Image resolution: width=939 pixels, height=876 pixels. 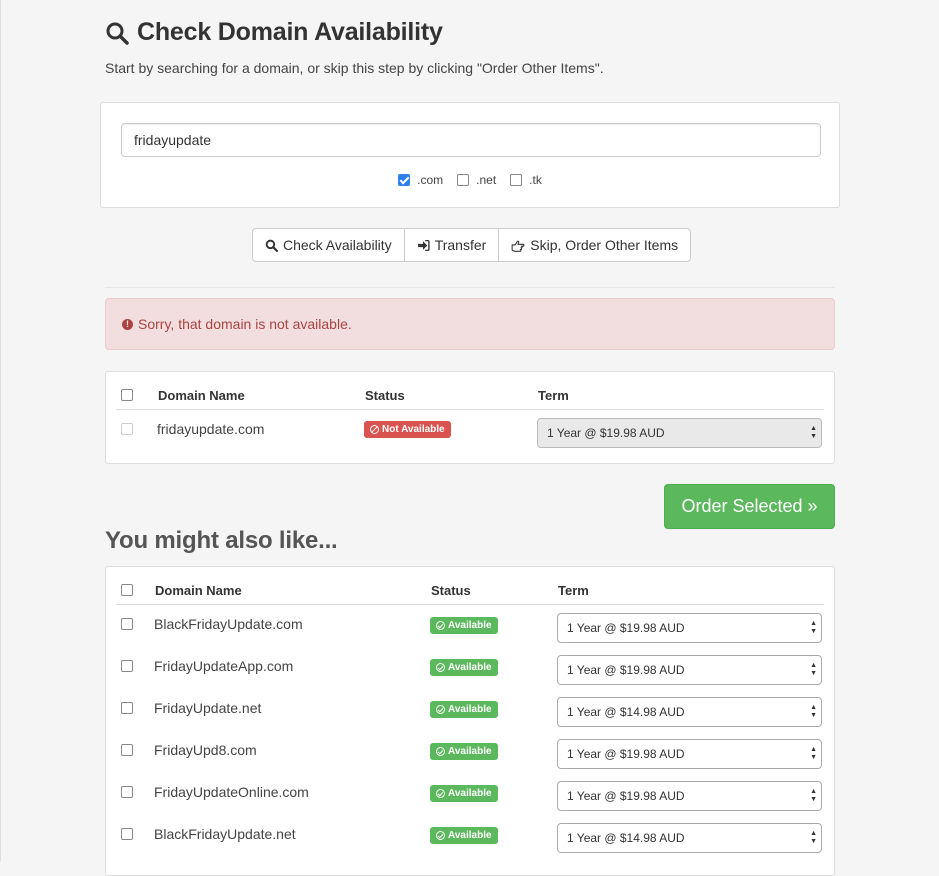 What do you see at coordinates (486, 180) in the screenshot?
I see `tld-net-label: .net` at bounding box center [486, 180].